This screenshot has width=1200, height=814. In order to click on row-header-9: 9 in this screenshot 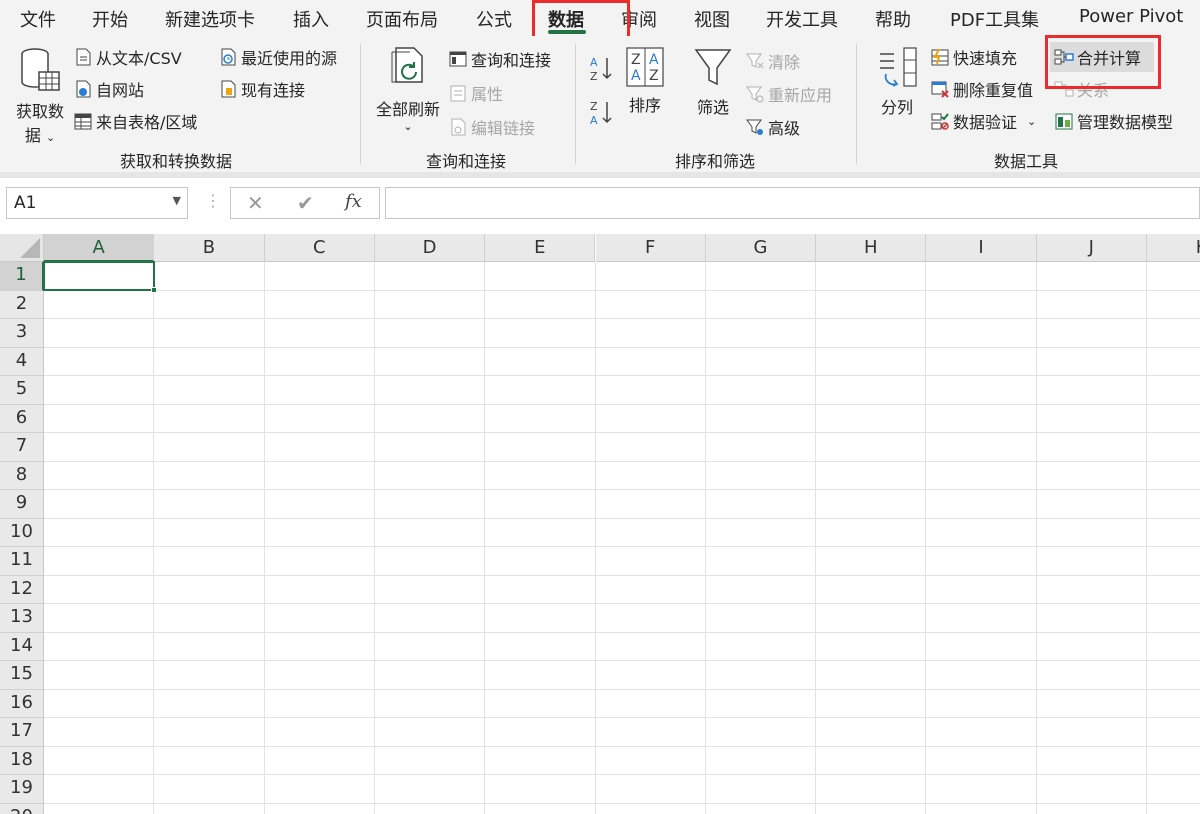, I will do `click(22, 504)`.